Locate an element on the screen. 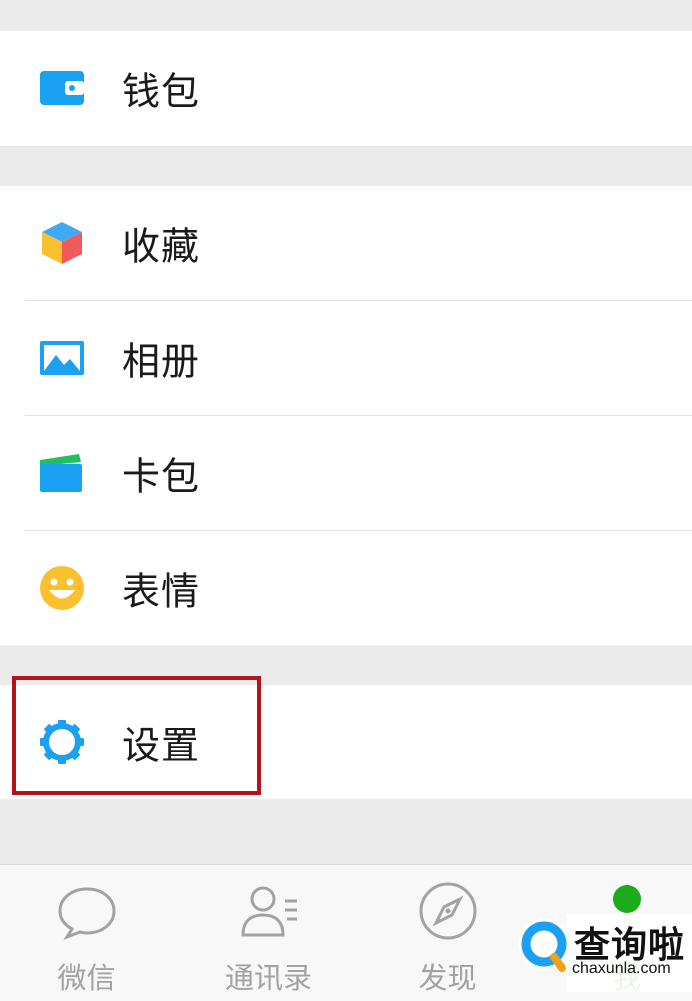 This screenshot has height=1001, width=692. tab-label: 发现 is located at coordinates (447, 978).